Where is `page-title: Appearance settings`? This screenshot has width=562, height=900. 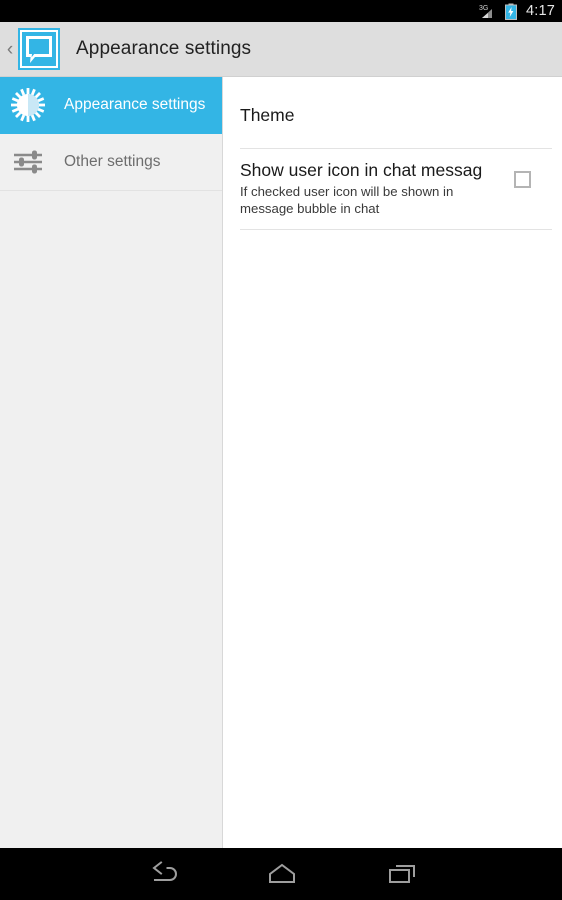 page-title: Appearance settings is located at coordinates (164, 48).